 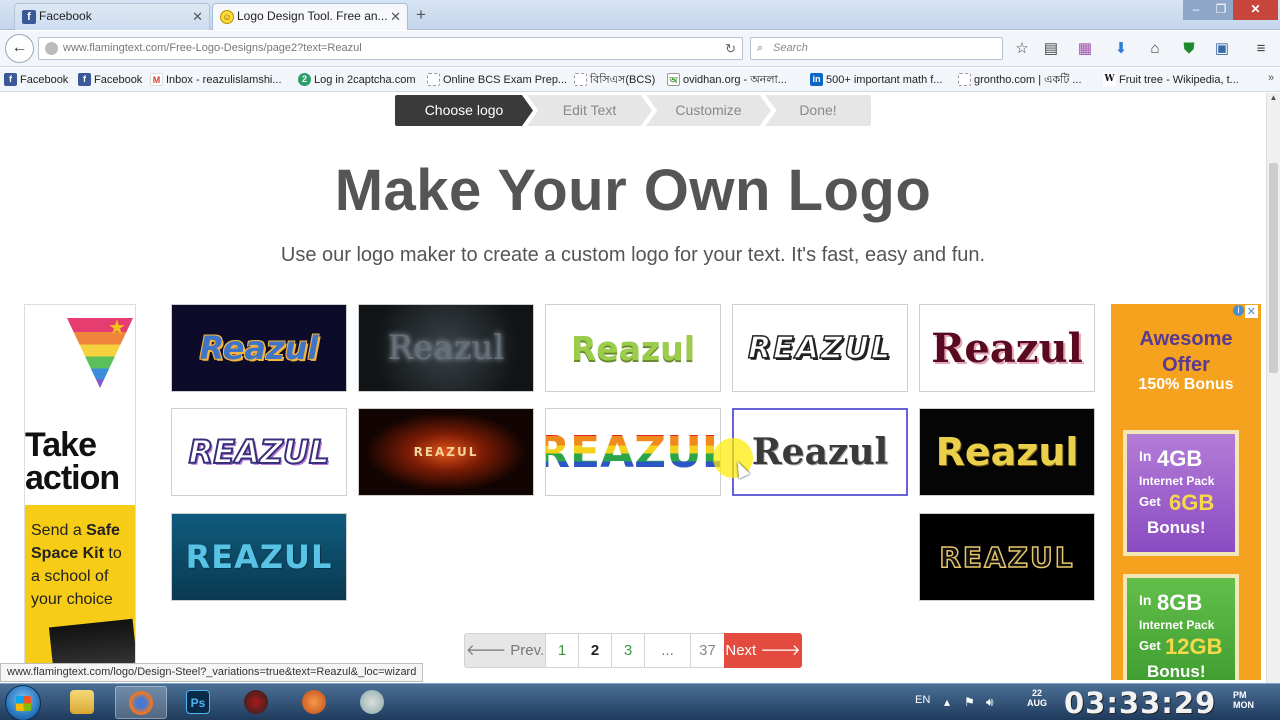 I want to click on facebook-icon: f, so click(x=84, y=79).